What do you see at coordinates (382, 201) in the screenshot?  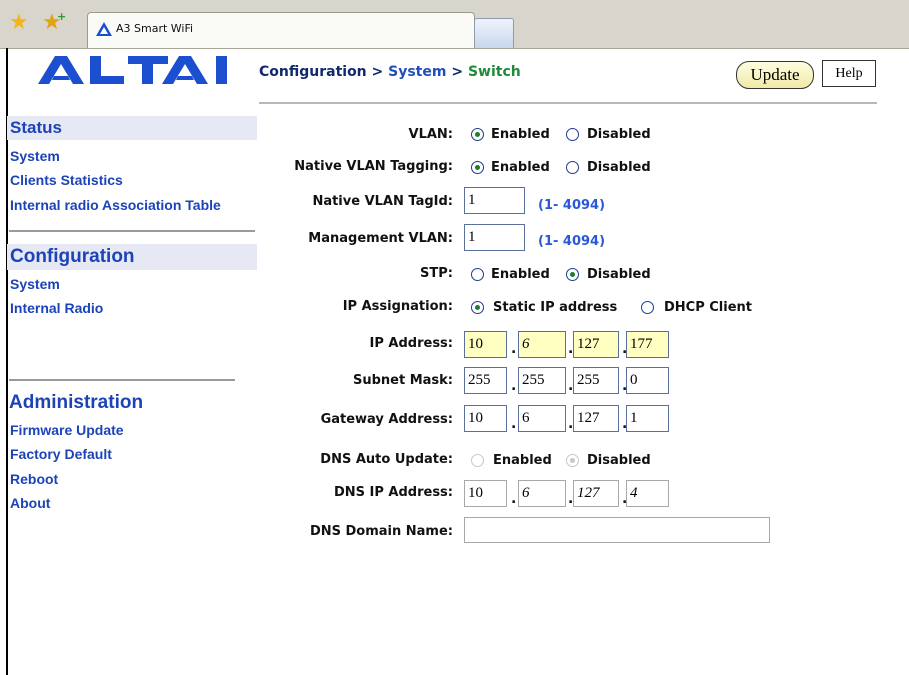 I see `native-vlan-tagid-label: Native VLAN TagId:` at bounding box center [382, 201].